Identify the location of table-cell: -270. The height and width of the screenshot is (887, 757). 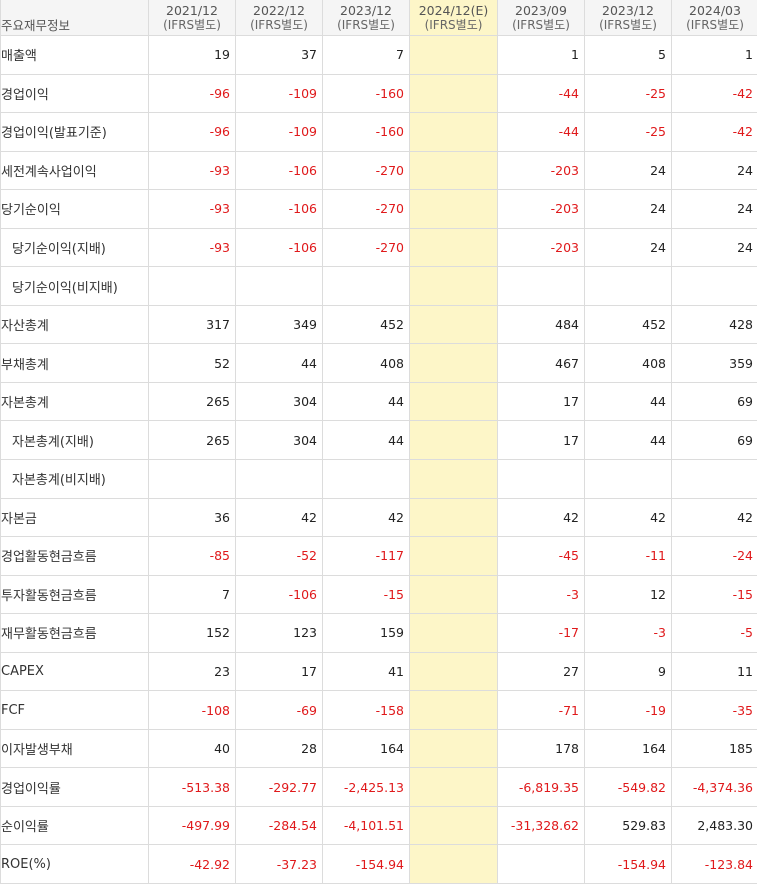
(366, 209).